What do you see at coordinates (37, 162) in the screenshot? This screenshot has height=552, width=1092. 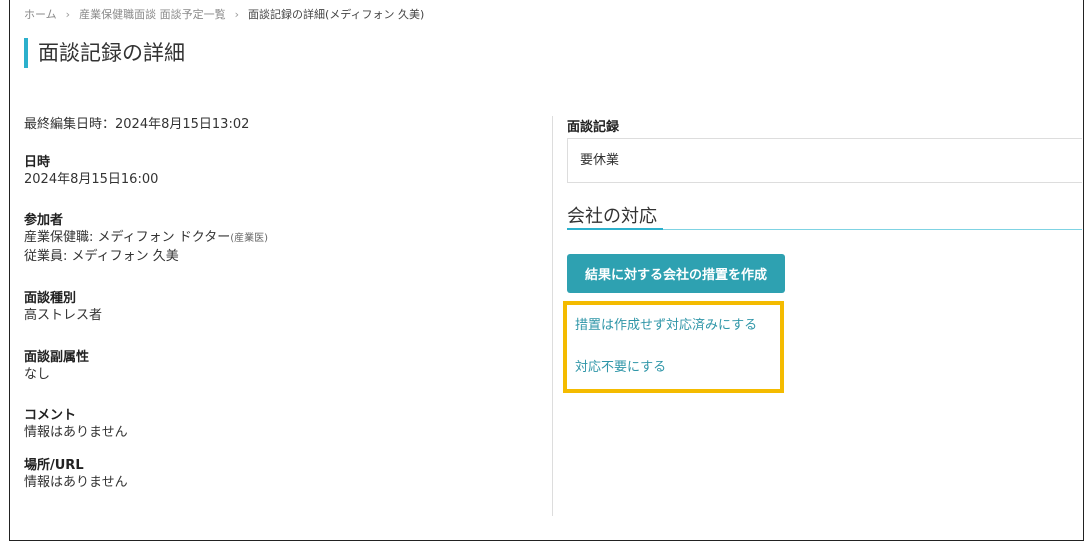 I see `datetime-label: 日時` at bounding box center [37, 162].